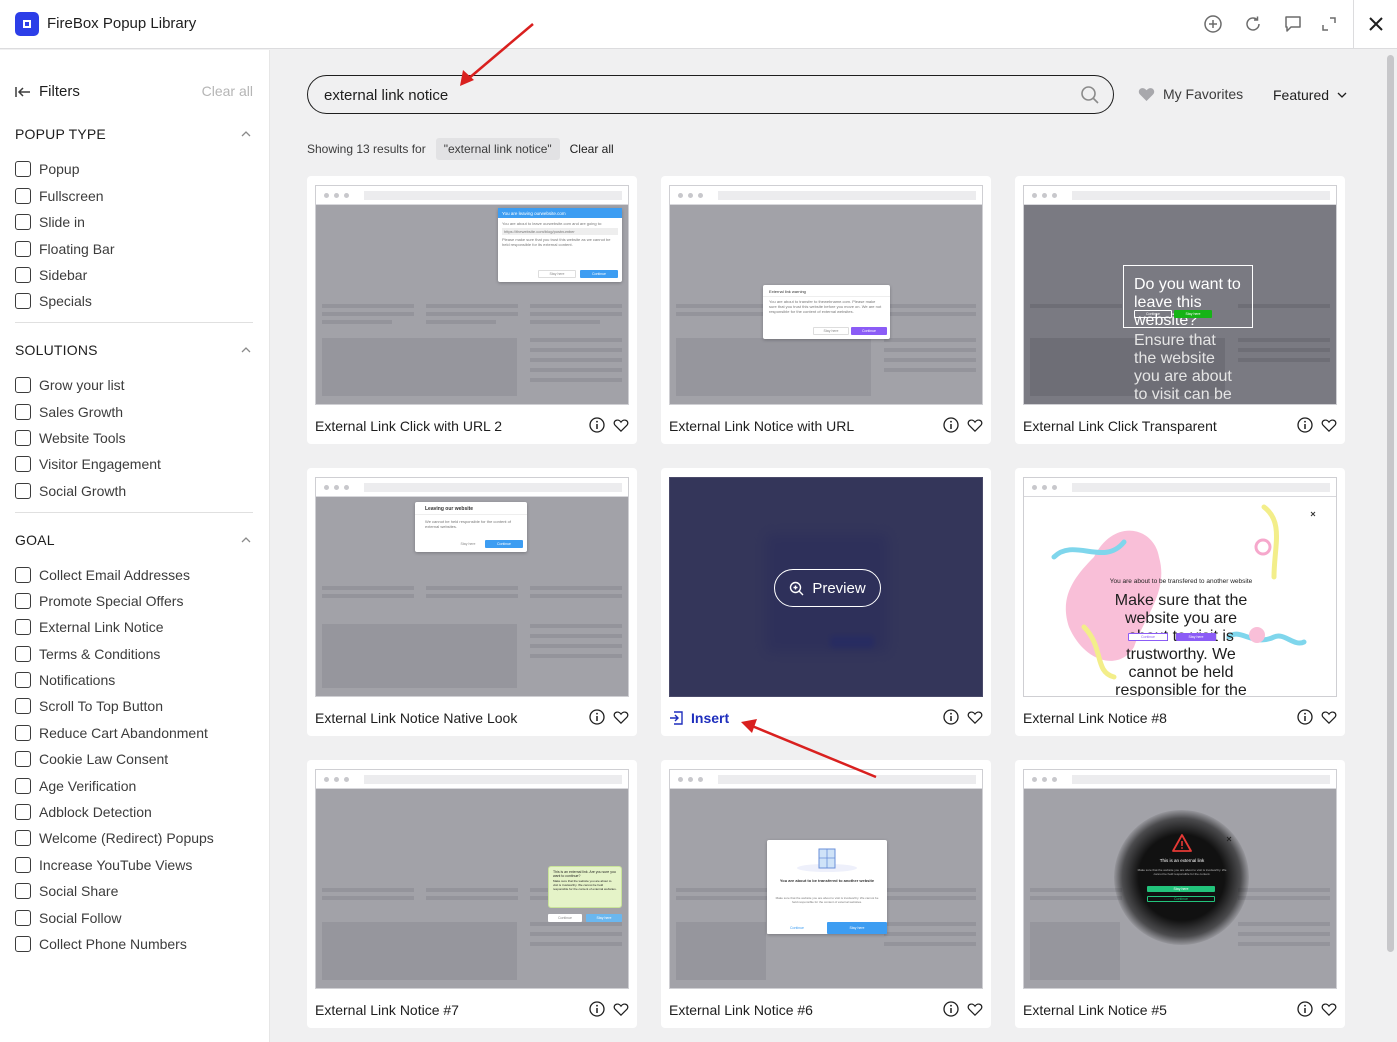 This screenshot has height=1042, width=1397. I want to click on template-card-hovered: Preview Insert, so click(826, 602).